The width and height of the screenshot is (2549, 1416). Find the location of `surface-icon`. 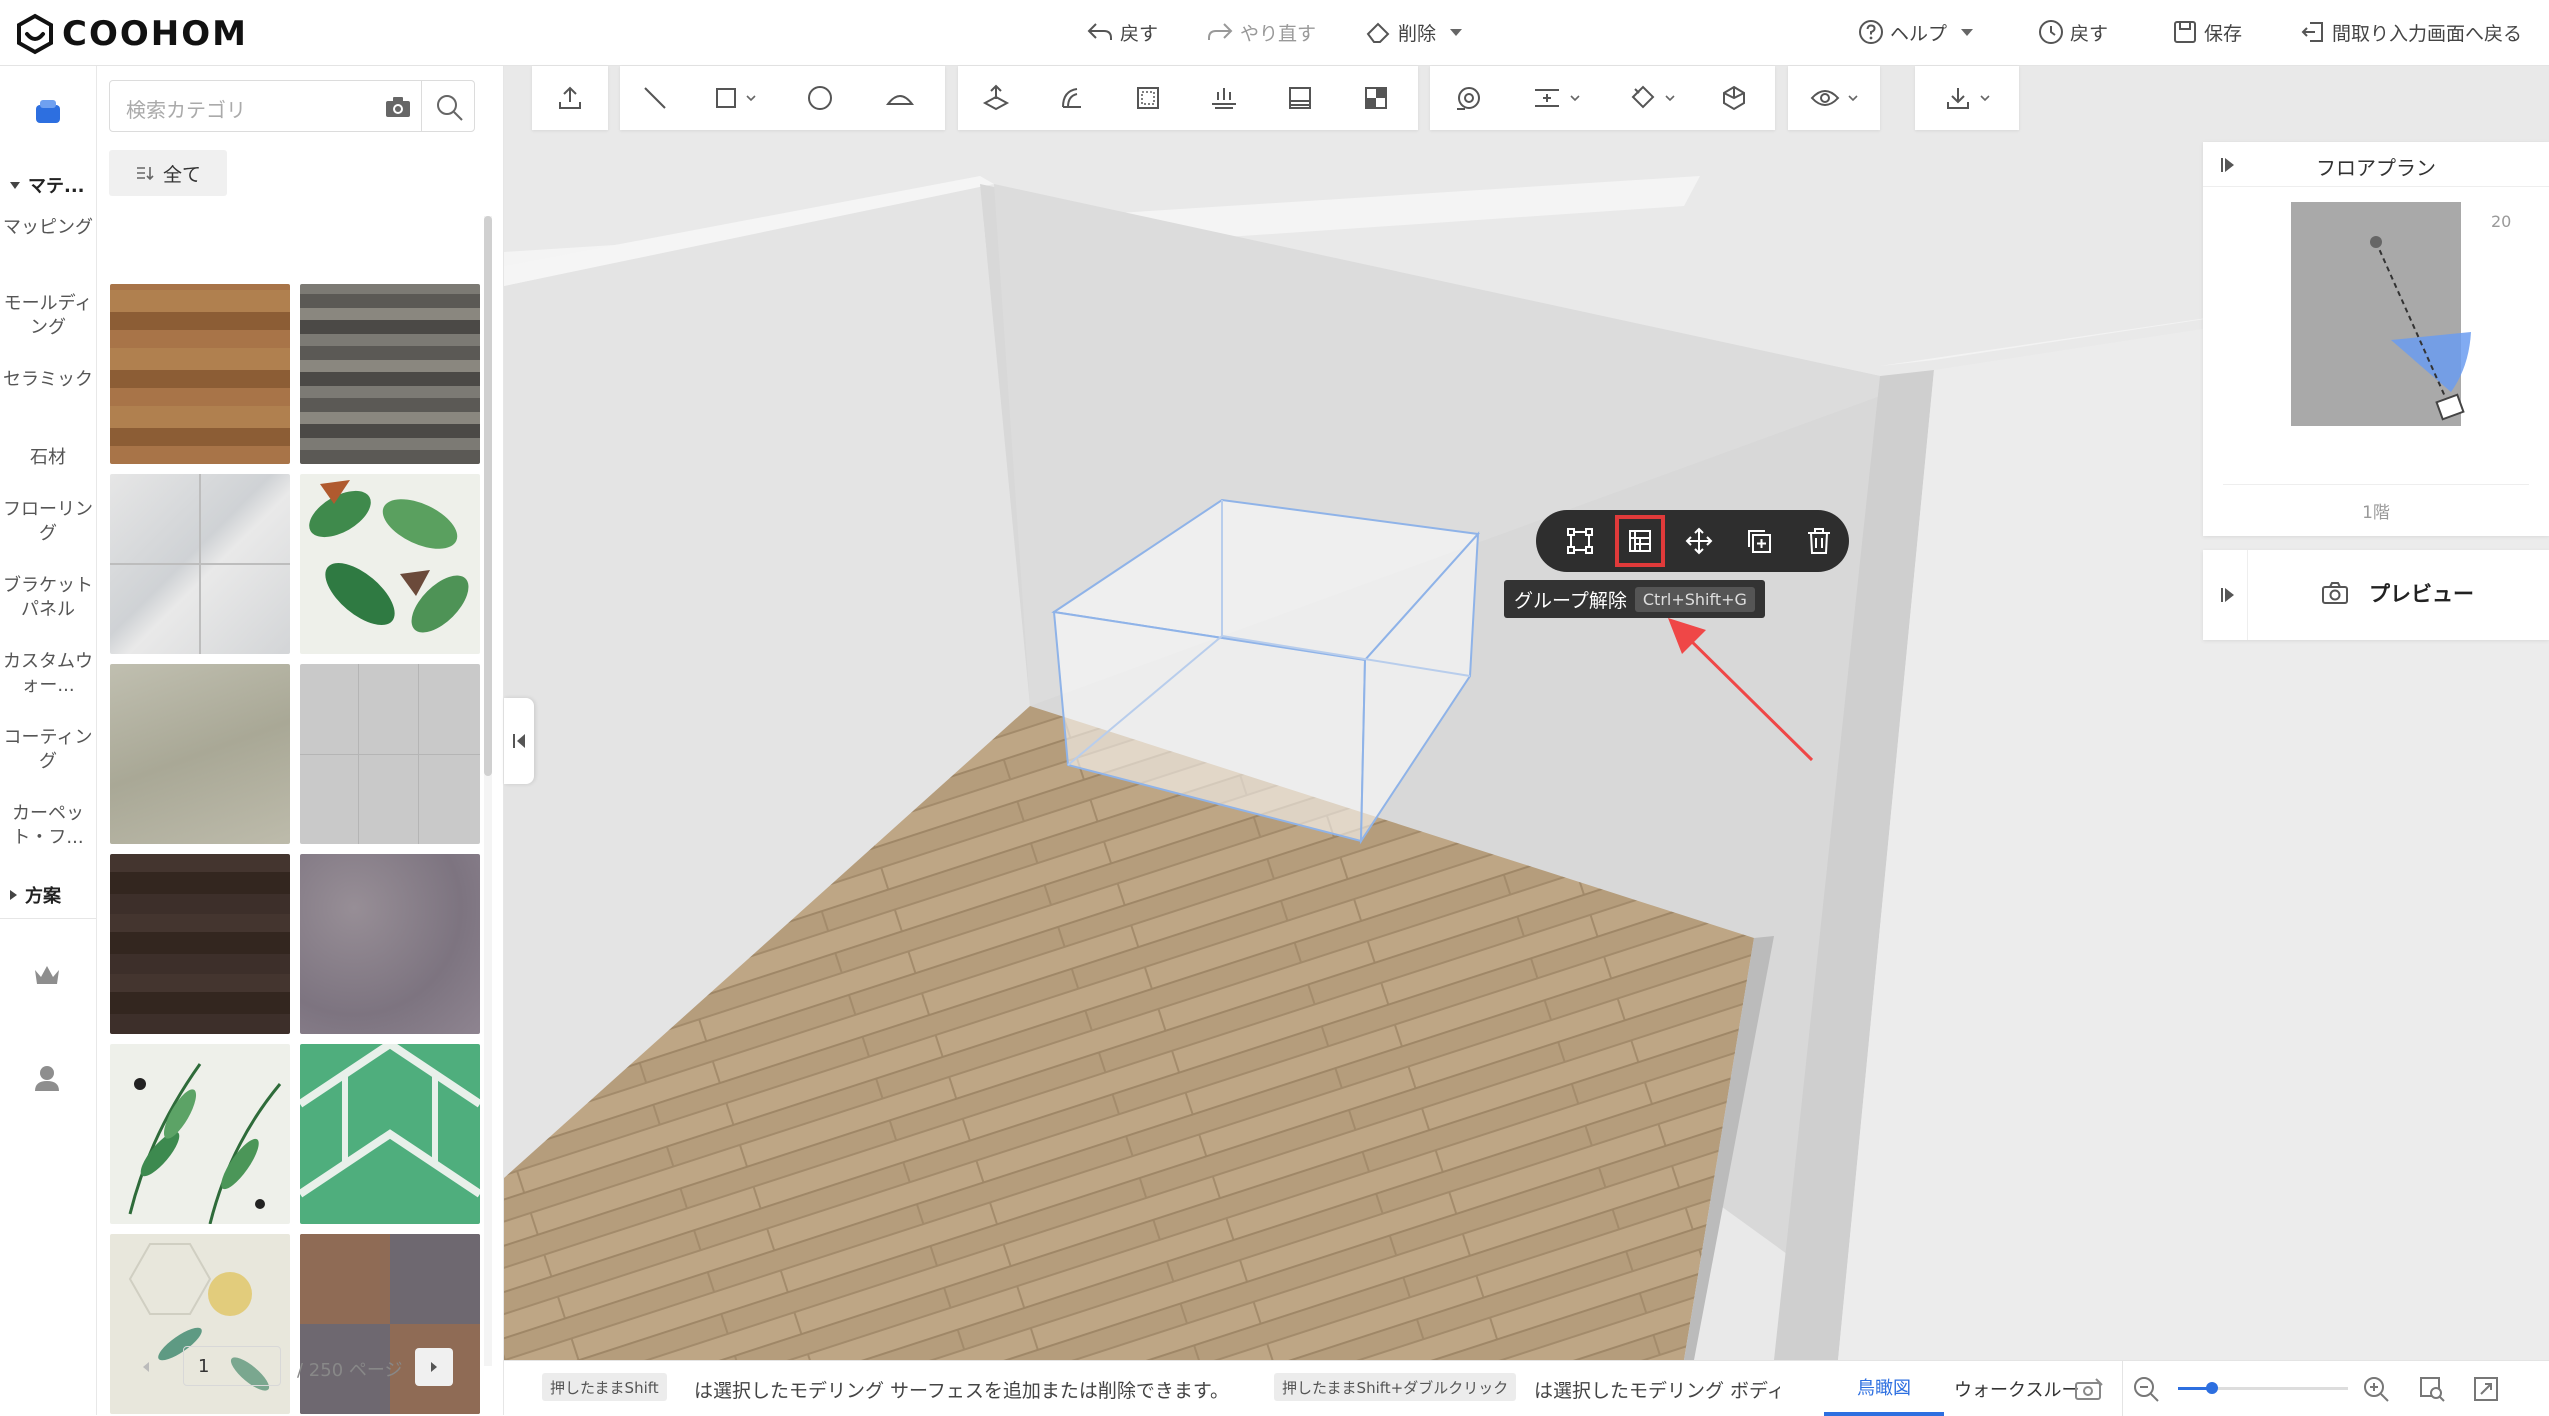

surface-icon is located at coordinates (1148, 98).